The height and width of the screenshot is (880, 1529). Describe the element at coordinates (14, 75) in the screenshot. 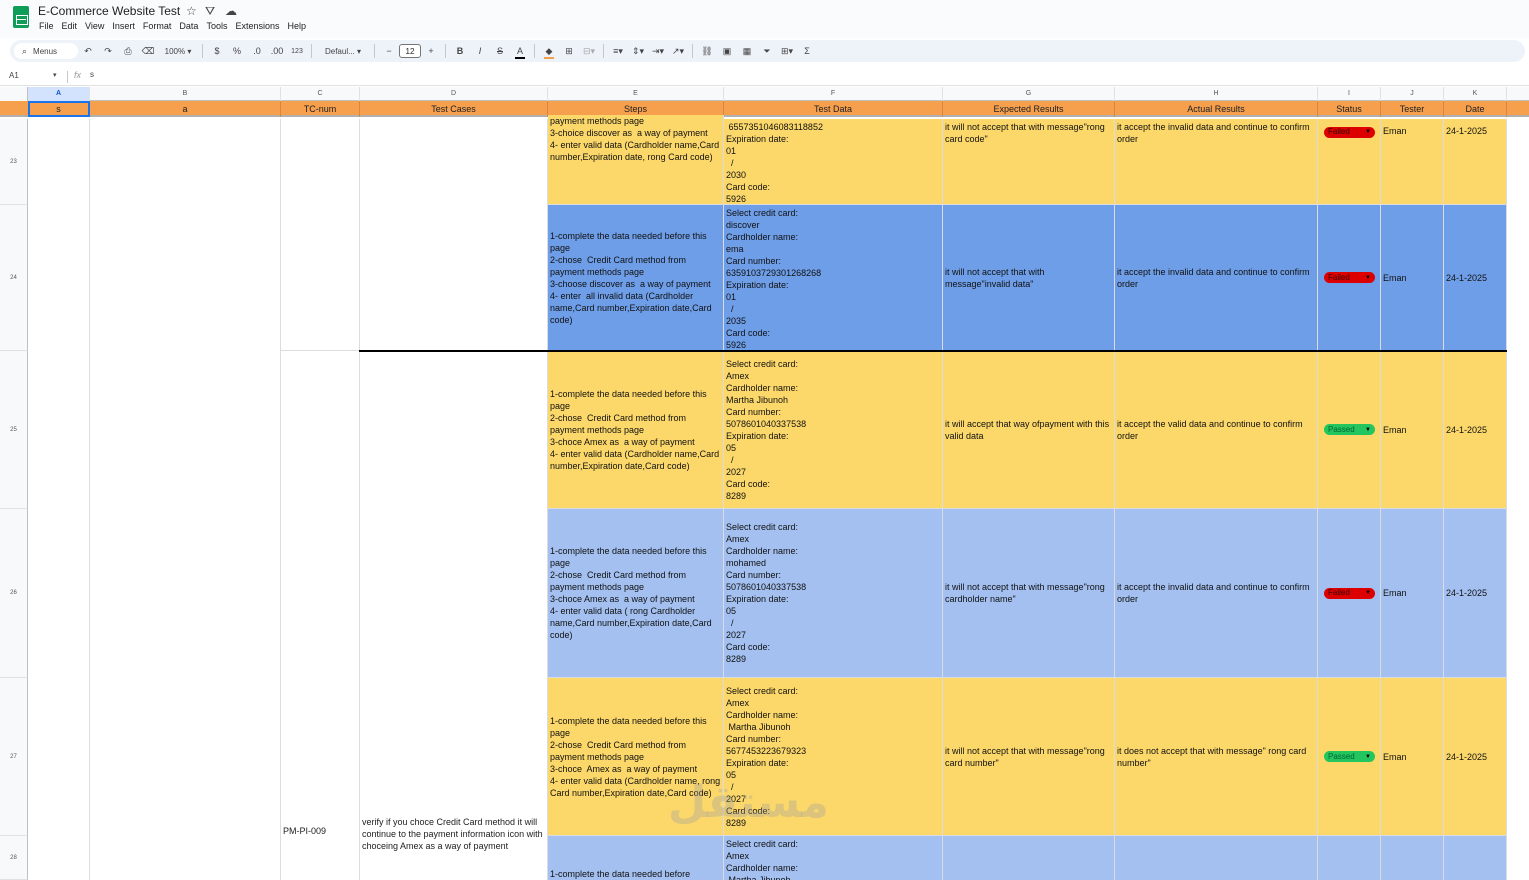

I see `name-box: A1` at that location.